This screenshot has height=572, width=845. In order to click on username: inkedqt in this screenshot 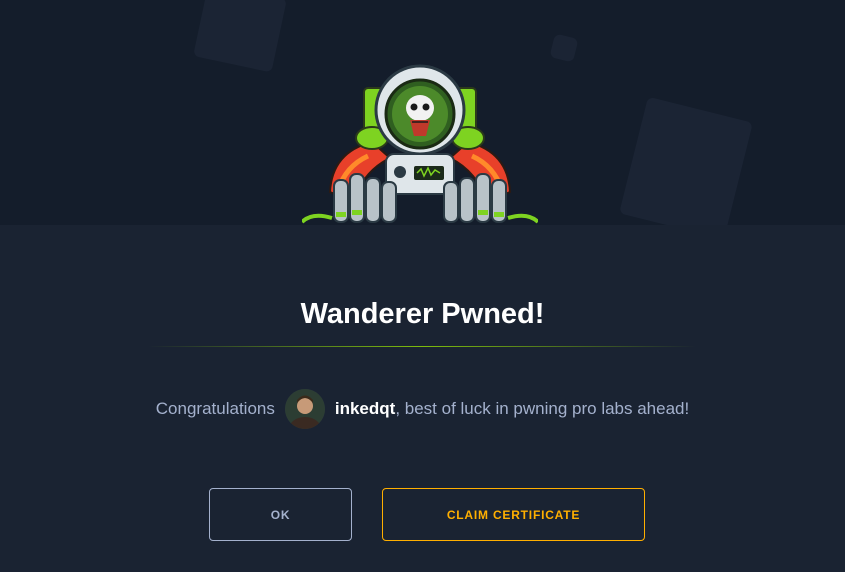, I will do `click(365, 409)`.